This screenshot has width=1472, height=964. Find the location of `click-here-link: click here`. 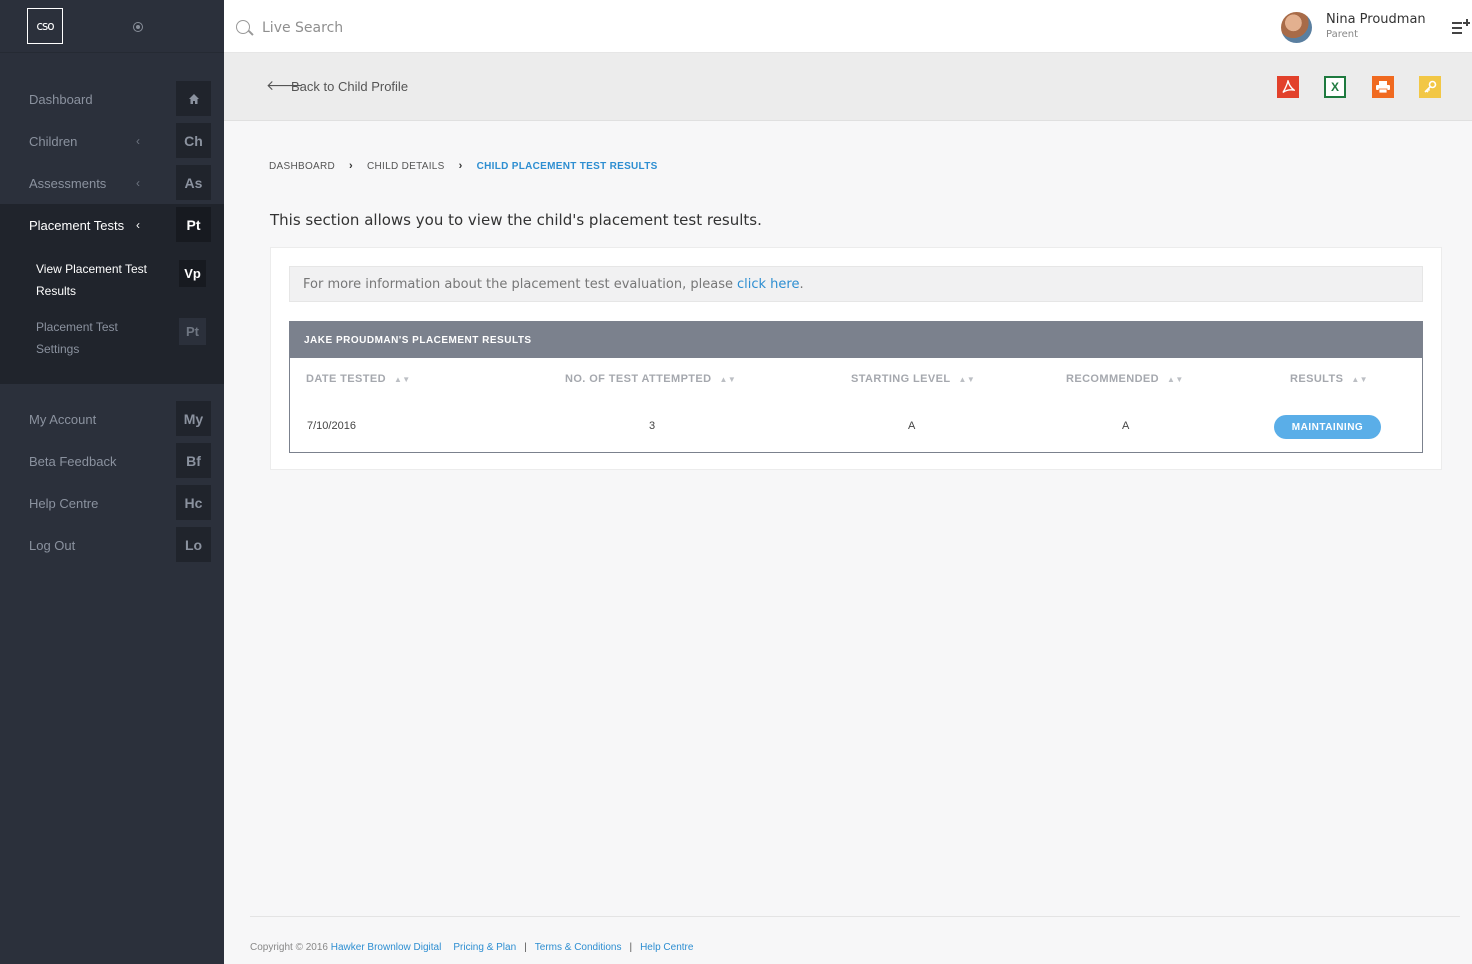

click-here-link: click here is located at coordinates (768, 284).